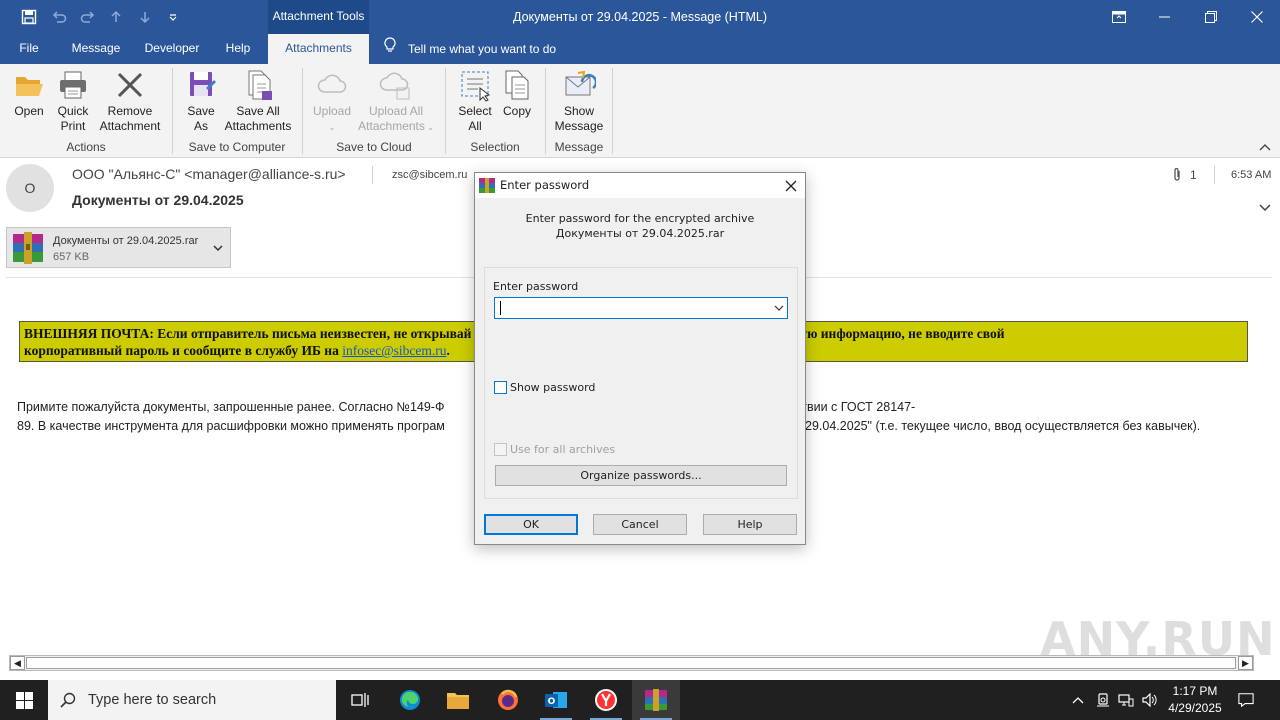 The width and height of the screenshot is (1280, 720). Describe the element at coordinates (17, 663) in the screenshot. I see `scroll-left-button: ◀` at that location.